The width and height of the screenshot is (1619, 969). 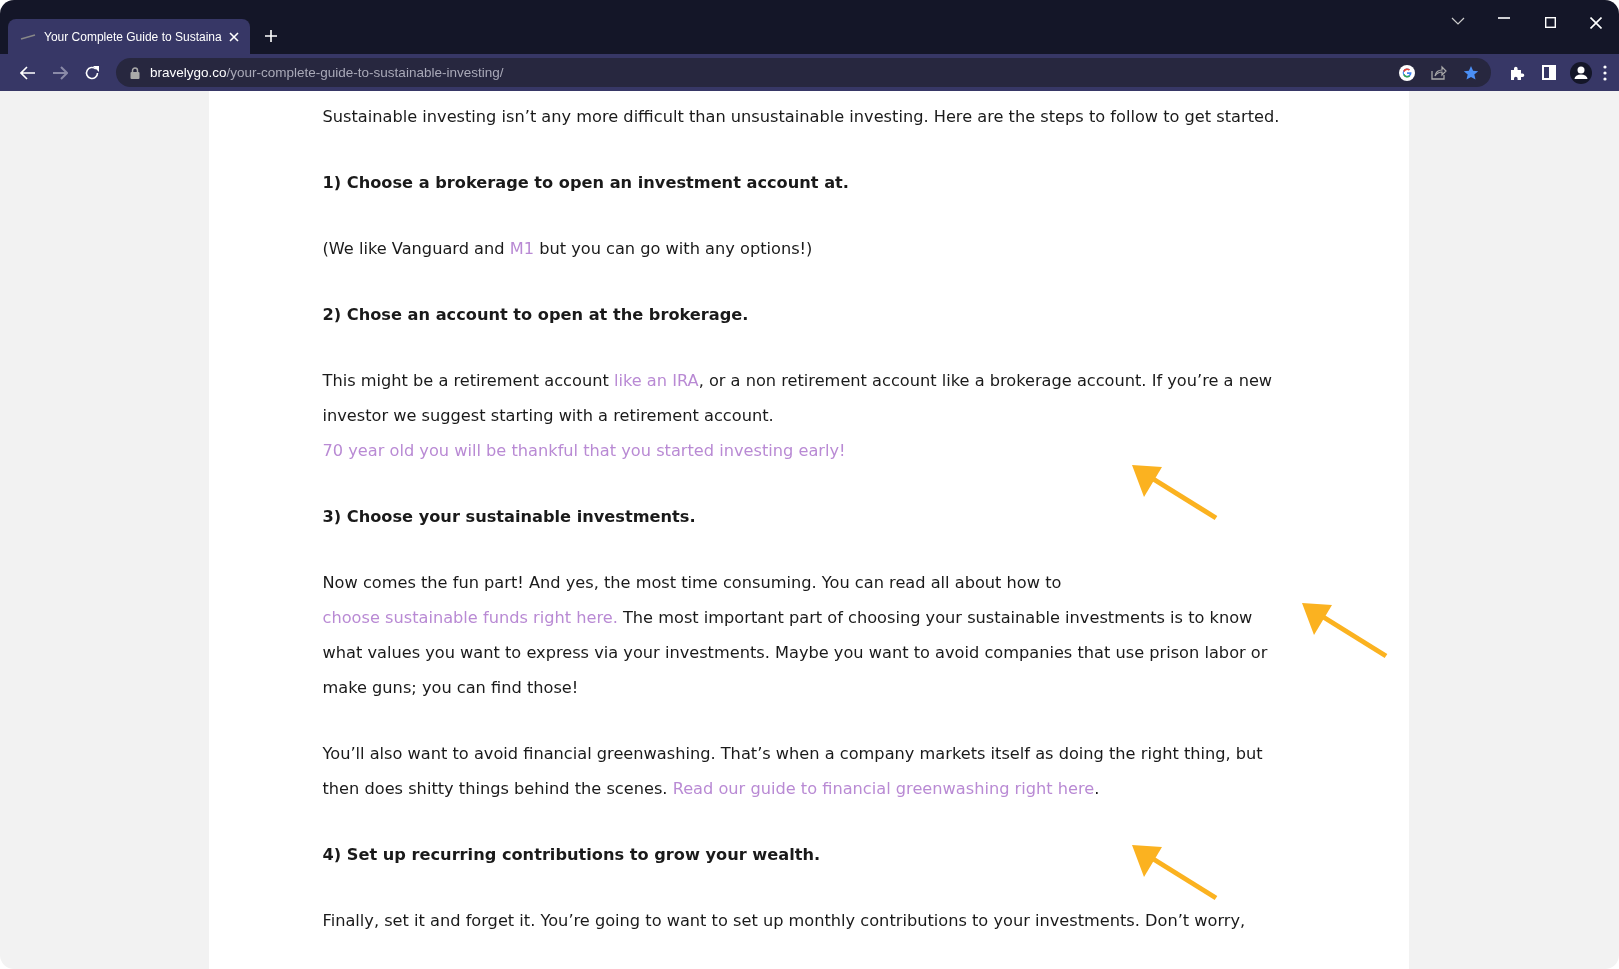 What do you see at coordinates (1439, 73) in the screenshot?
I see `share-icon` at bounding box center [1439, 73].